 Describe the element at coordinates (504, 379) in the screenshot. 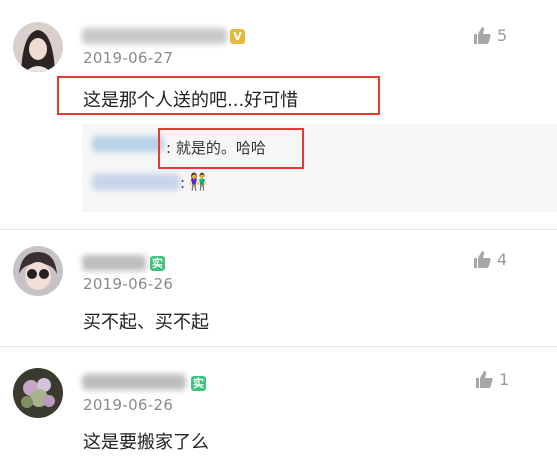

I see `like-count: 1` at that location.